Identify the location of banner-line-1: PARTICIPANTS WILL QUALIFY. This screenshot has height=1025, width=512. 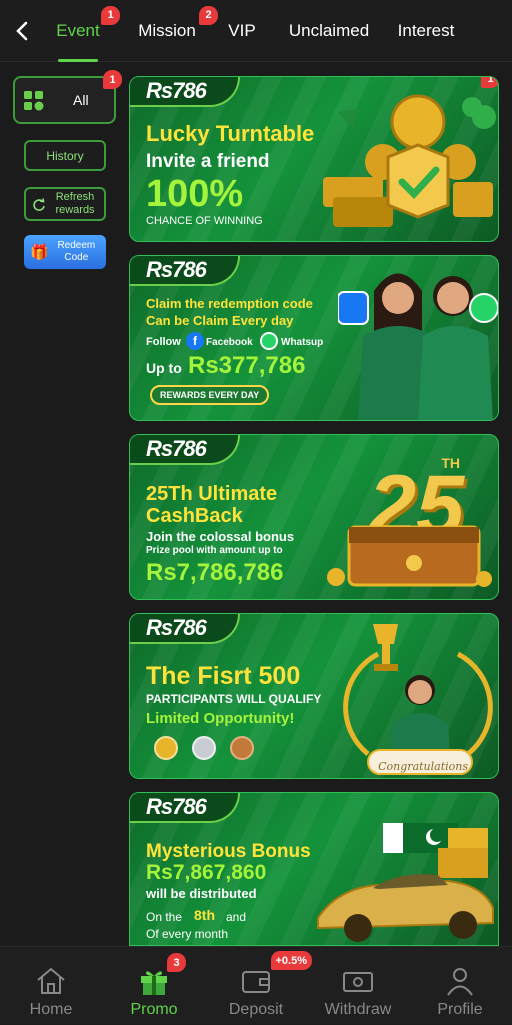
(234, 699).